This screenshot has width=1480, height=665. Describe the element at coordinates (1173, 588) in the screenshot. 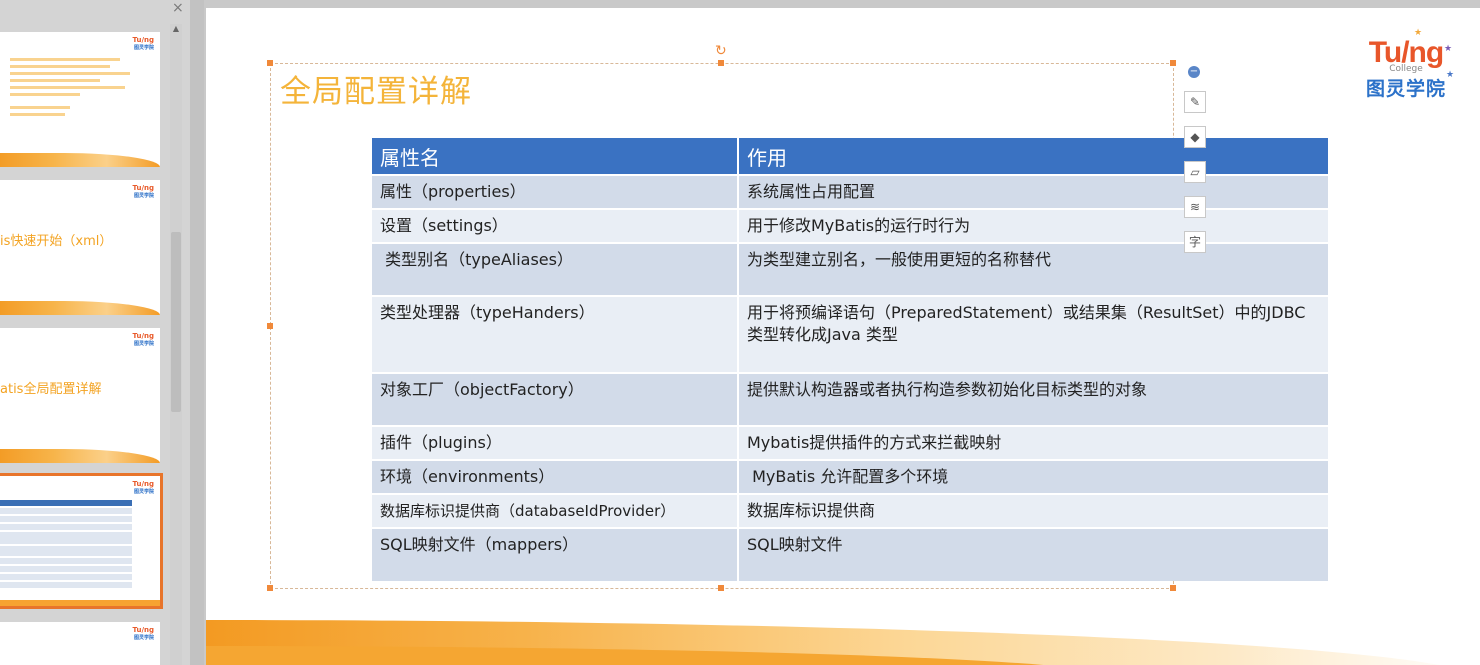

I see `resize-handle-bottom-right` at that location.